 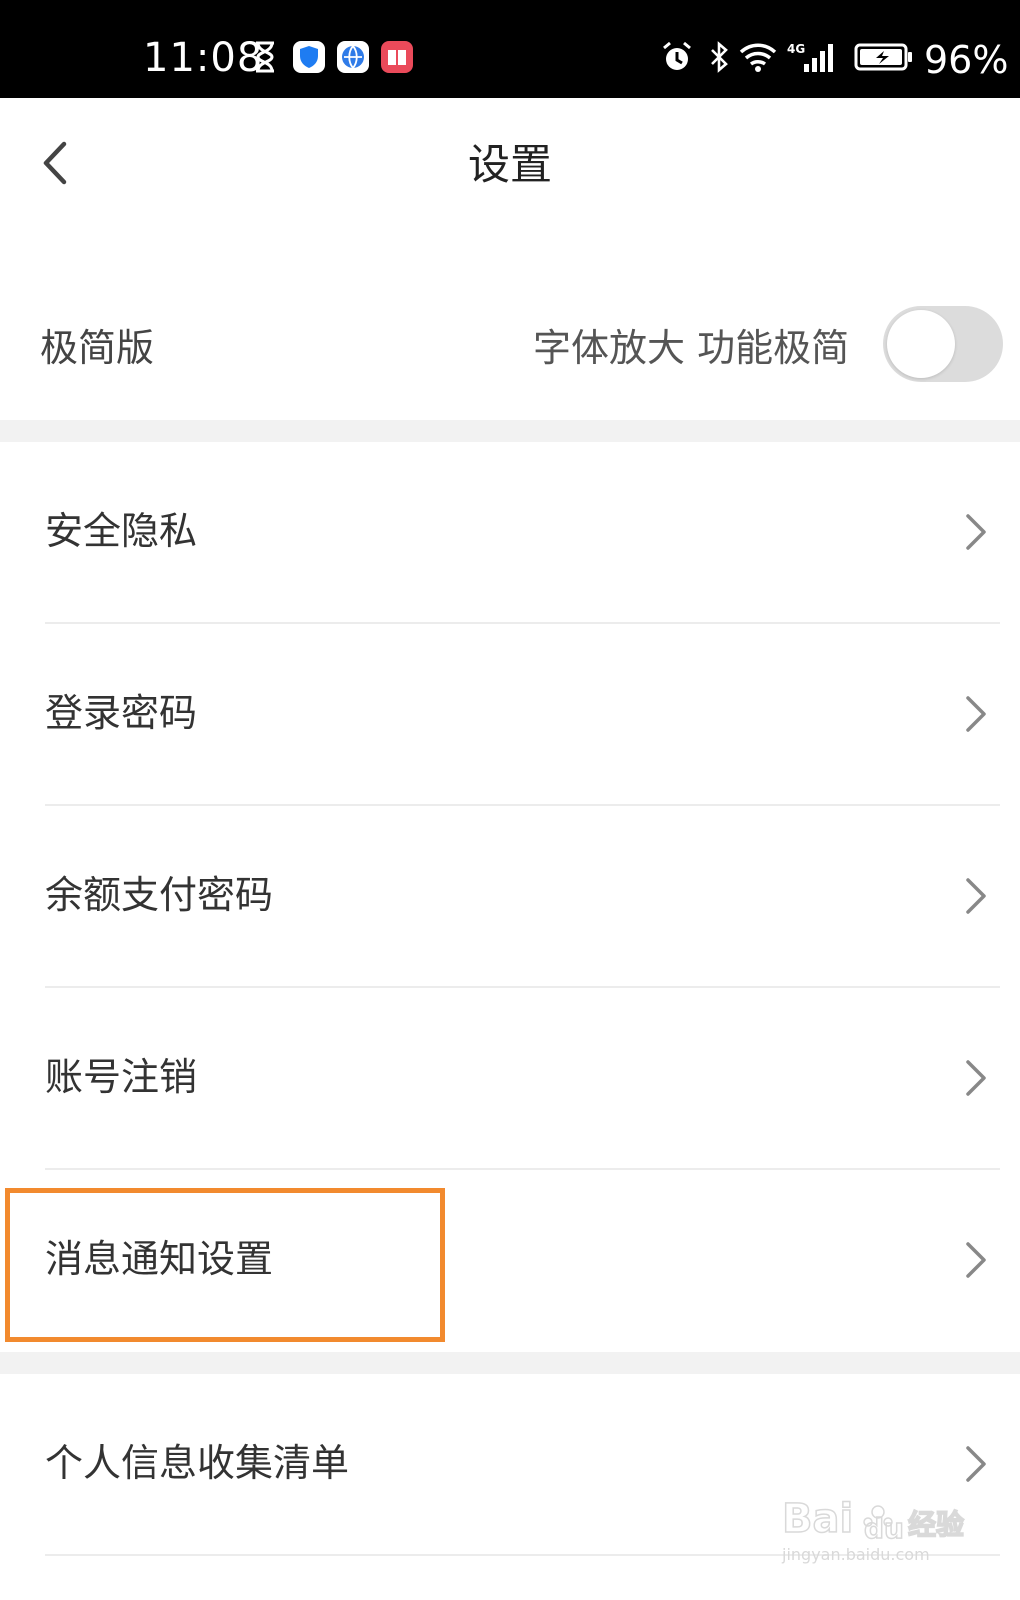 I want to click on list-item-balance-payment-password: 余额支付密码, so click(x=510, y=897).